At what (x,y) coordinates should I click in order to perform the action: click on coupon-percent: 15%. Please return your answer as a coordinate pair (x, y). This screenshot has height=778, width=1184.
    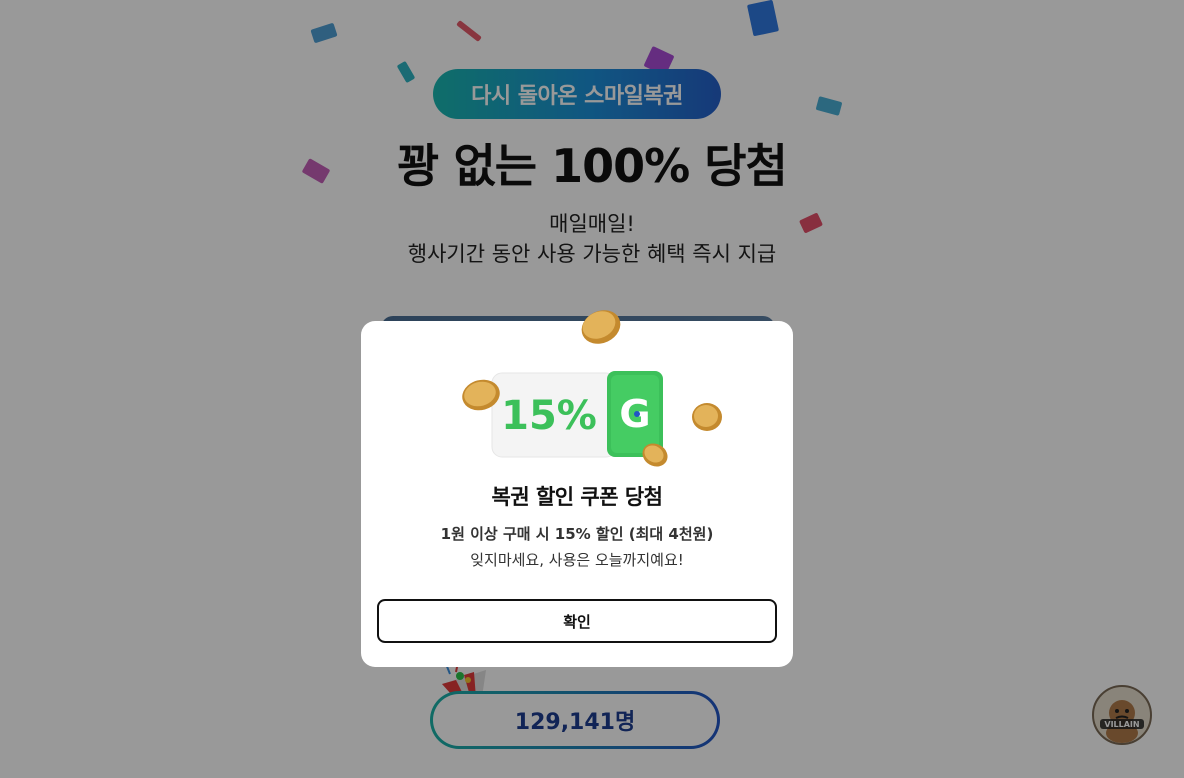
    Looking at the image, I should click on (549, 416).